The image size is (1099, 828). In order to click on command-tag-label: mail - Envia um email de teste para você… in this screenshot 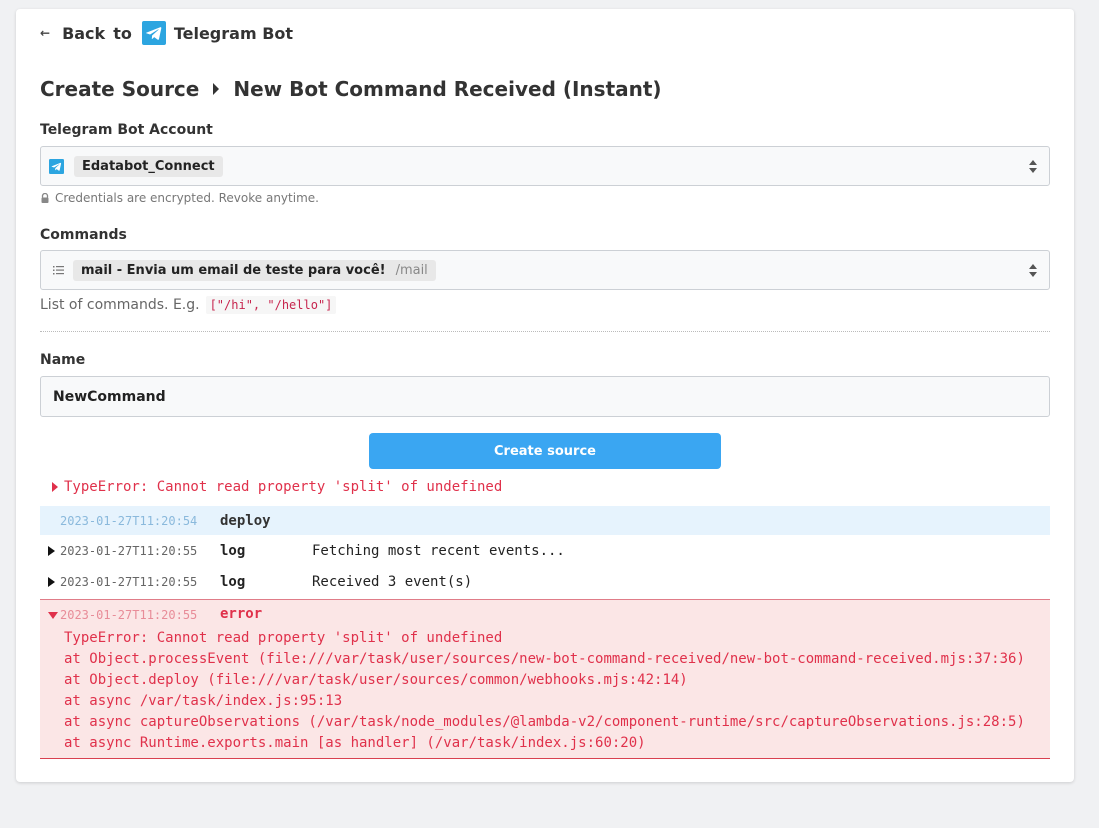, I will do `click(233, 270)`.